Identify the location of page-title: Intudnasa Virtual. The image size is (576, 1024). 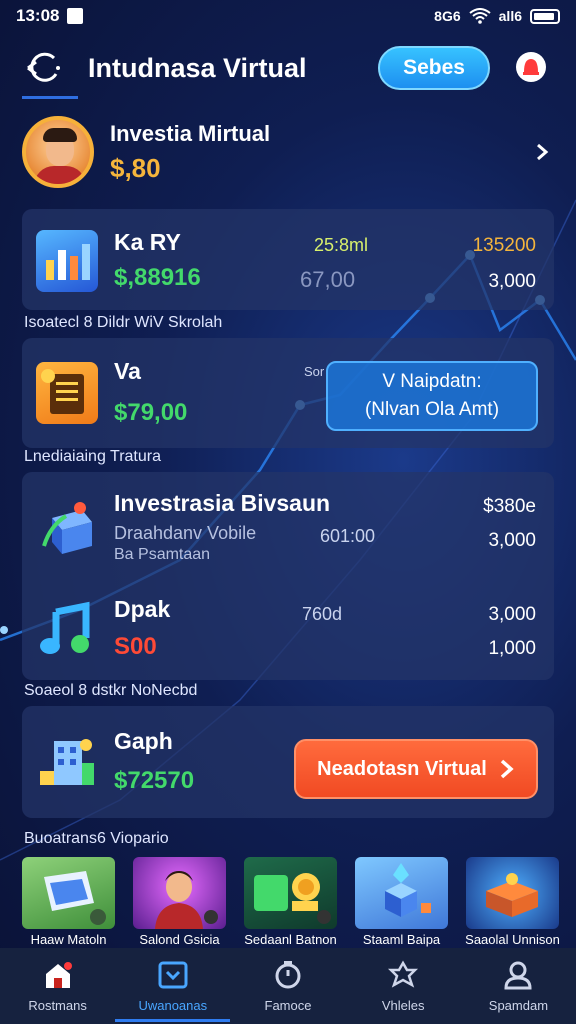
(197, 67).